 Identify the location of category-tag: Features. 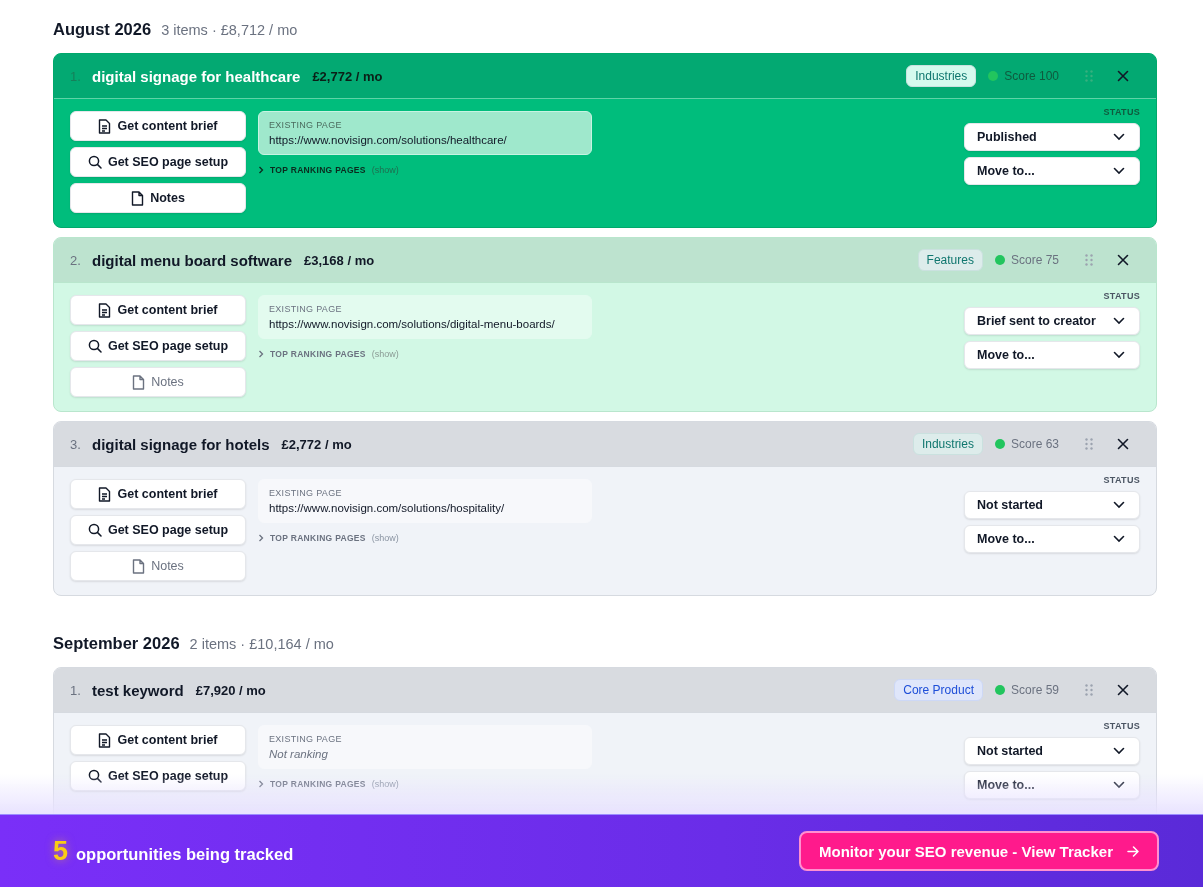
(950, 260).